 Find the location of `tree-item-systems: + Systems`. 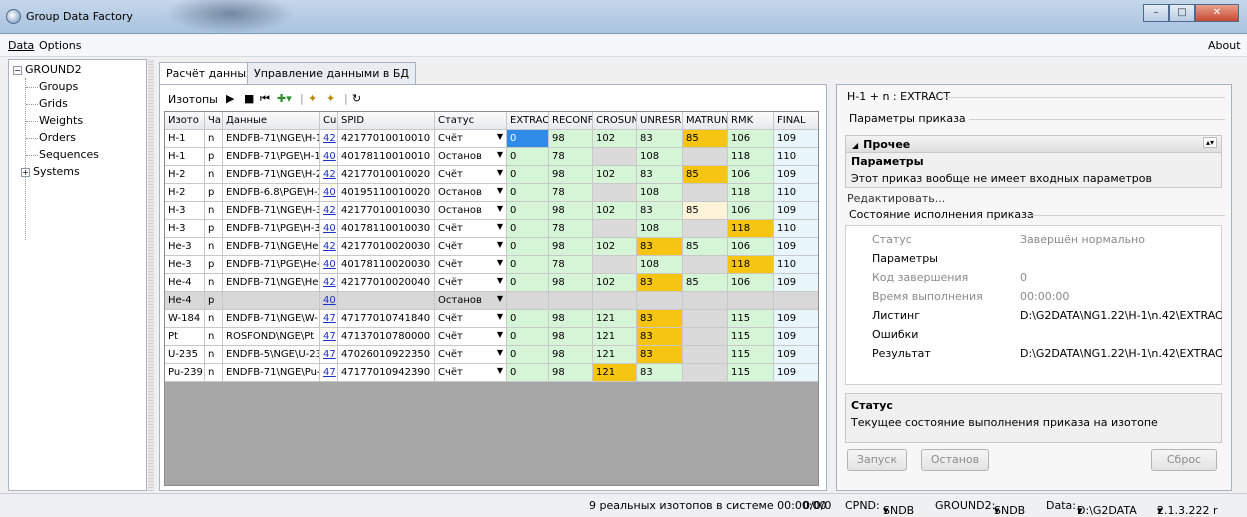

tree-item-systems: + Systems is located at coordinates (50, 171).